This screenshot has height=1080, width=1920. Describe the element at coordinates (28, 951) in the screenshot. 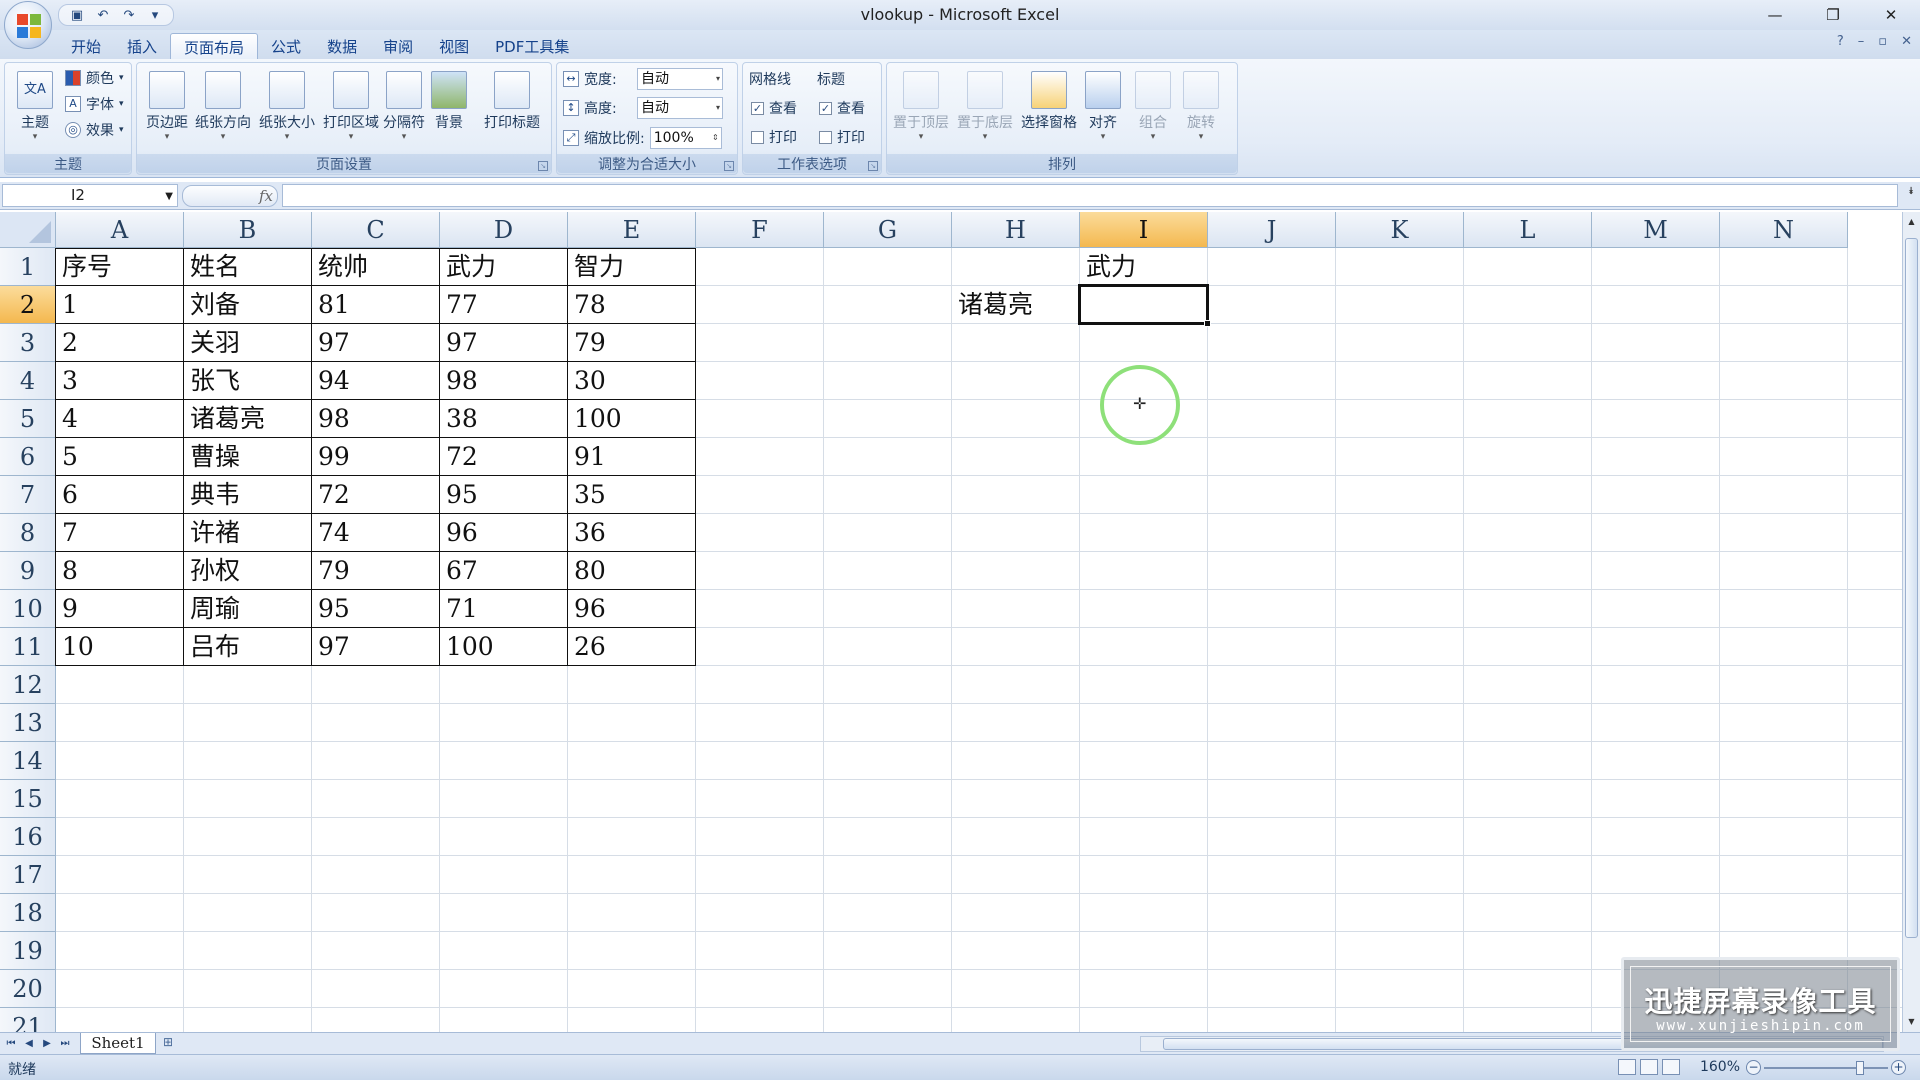

I see `row-header-19: 19` at that location.